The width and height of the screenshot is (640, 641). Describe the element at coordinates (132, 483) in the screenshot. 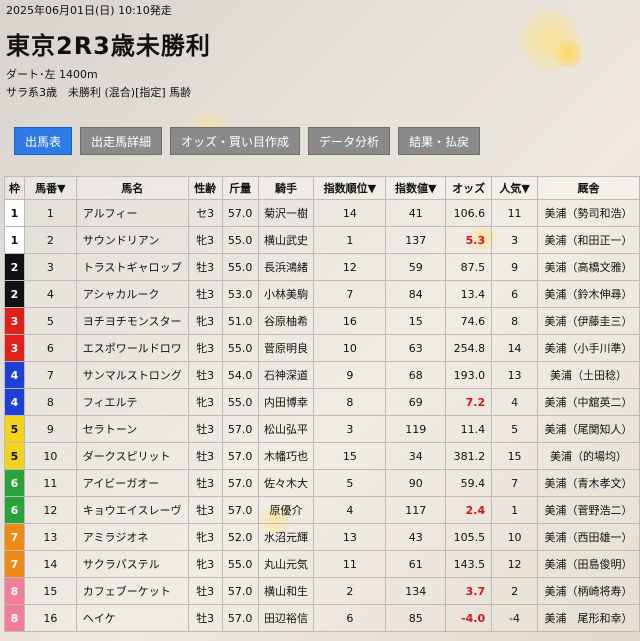

I see `horse-name: アイビーガオー` at that location.